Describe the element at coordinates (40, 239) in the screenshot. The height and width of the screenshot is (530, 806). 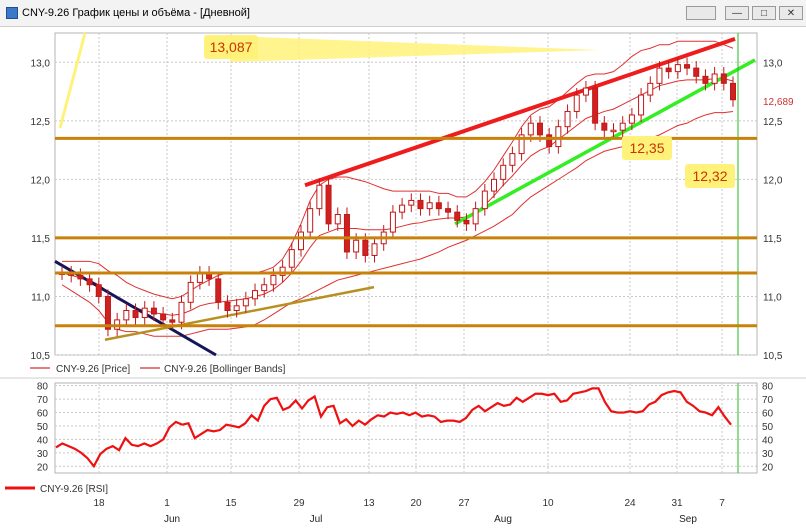
I see `price-y-tick-label: 11,5` at that location.